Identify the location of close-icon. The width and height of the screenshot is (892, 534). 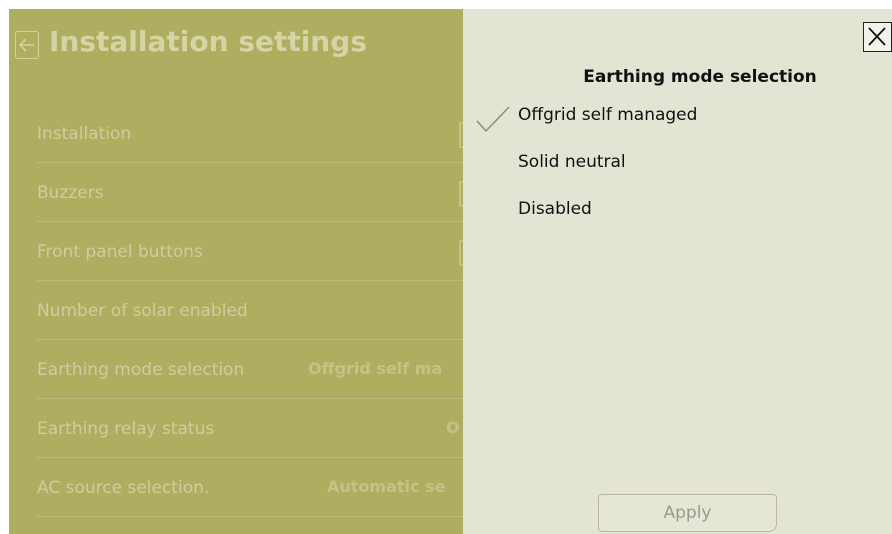
(877, 36).